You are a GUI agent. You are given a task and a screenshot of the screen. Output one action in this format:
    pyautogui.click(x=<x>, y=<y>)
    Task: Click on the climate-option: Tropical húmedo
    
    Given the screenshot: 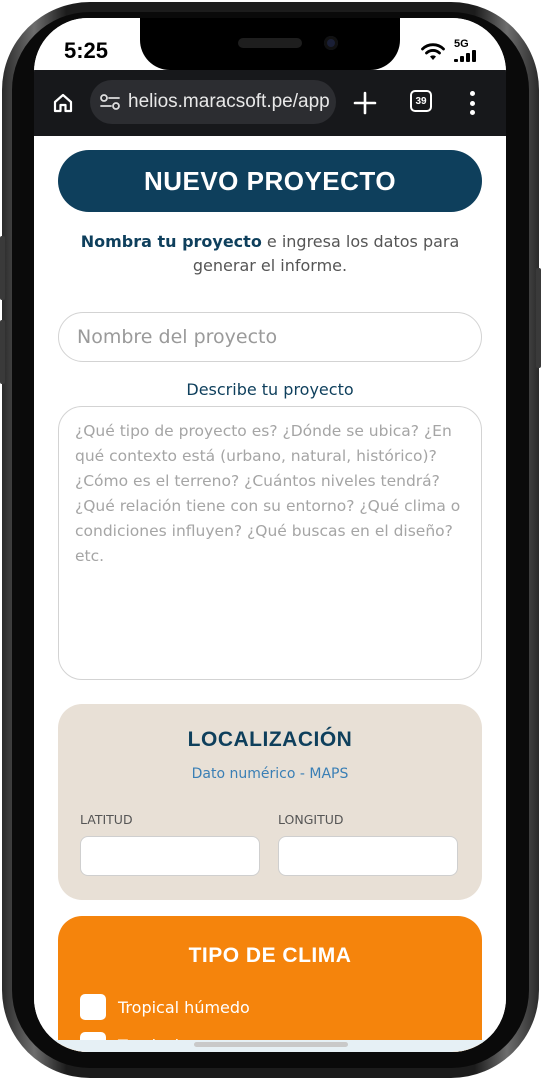 What is the action you would take?
    pyautogui.click(x=165, y=1007)
    